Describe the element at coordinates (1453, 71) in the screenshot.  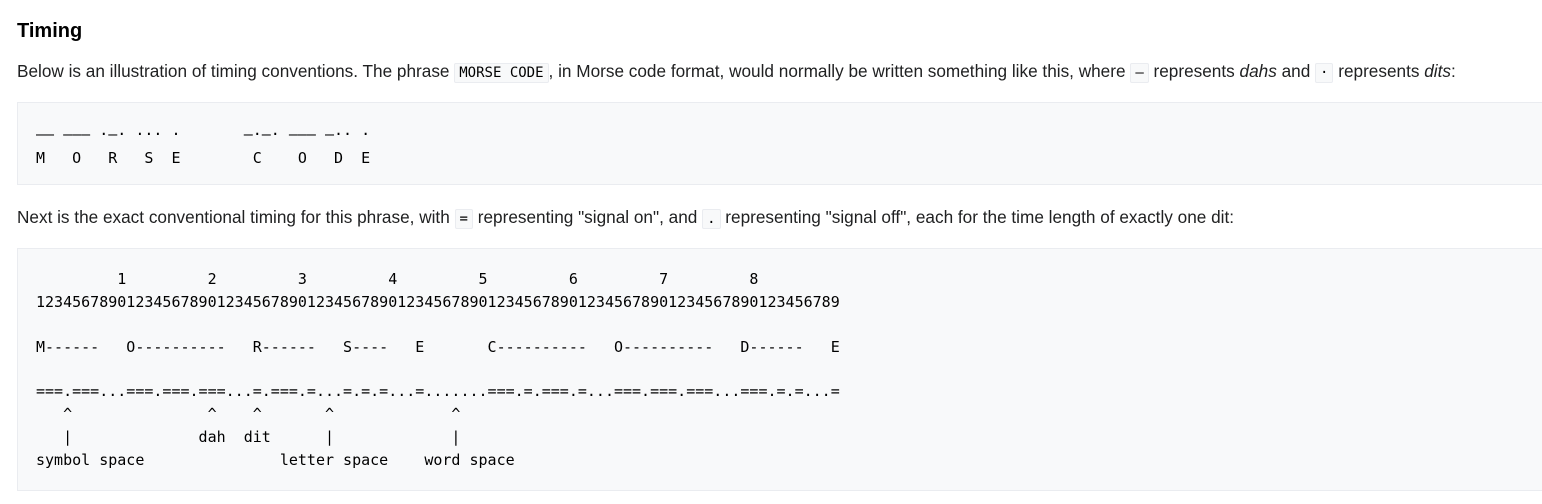
I see `intro-text-6: :` at that location.